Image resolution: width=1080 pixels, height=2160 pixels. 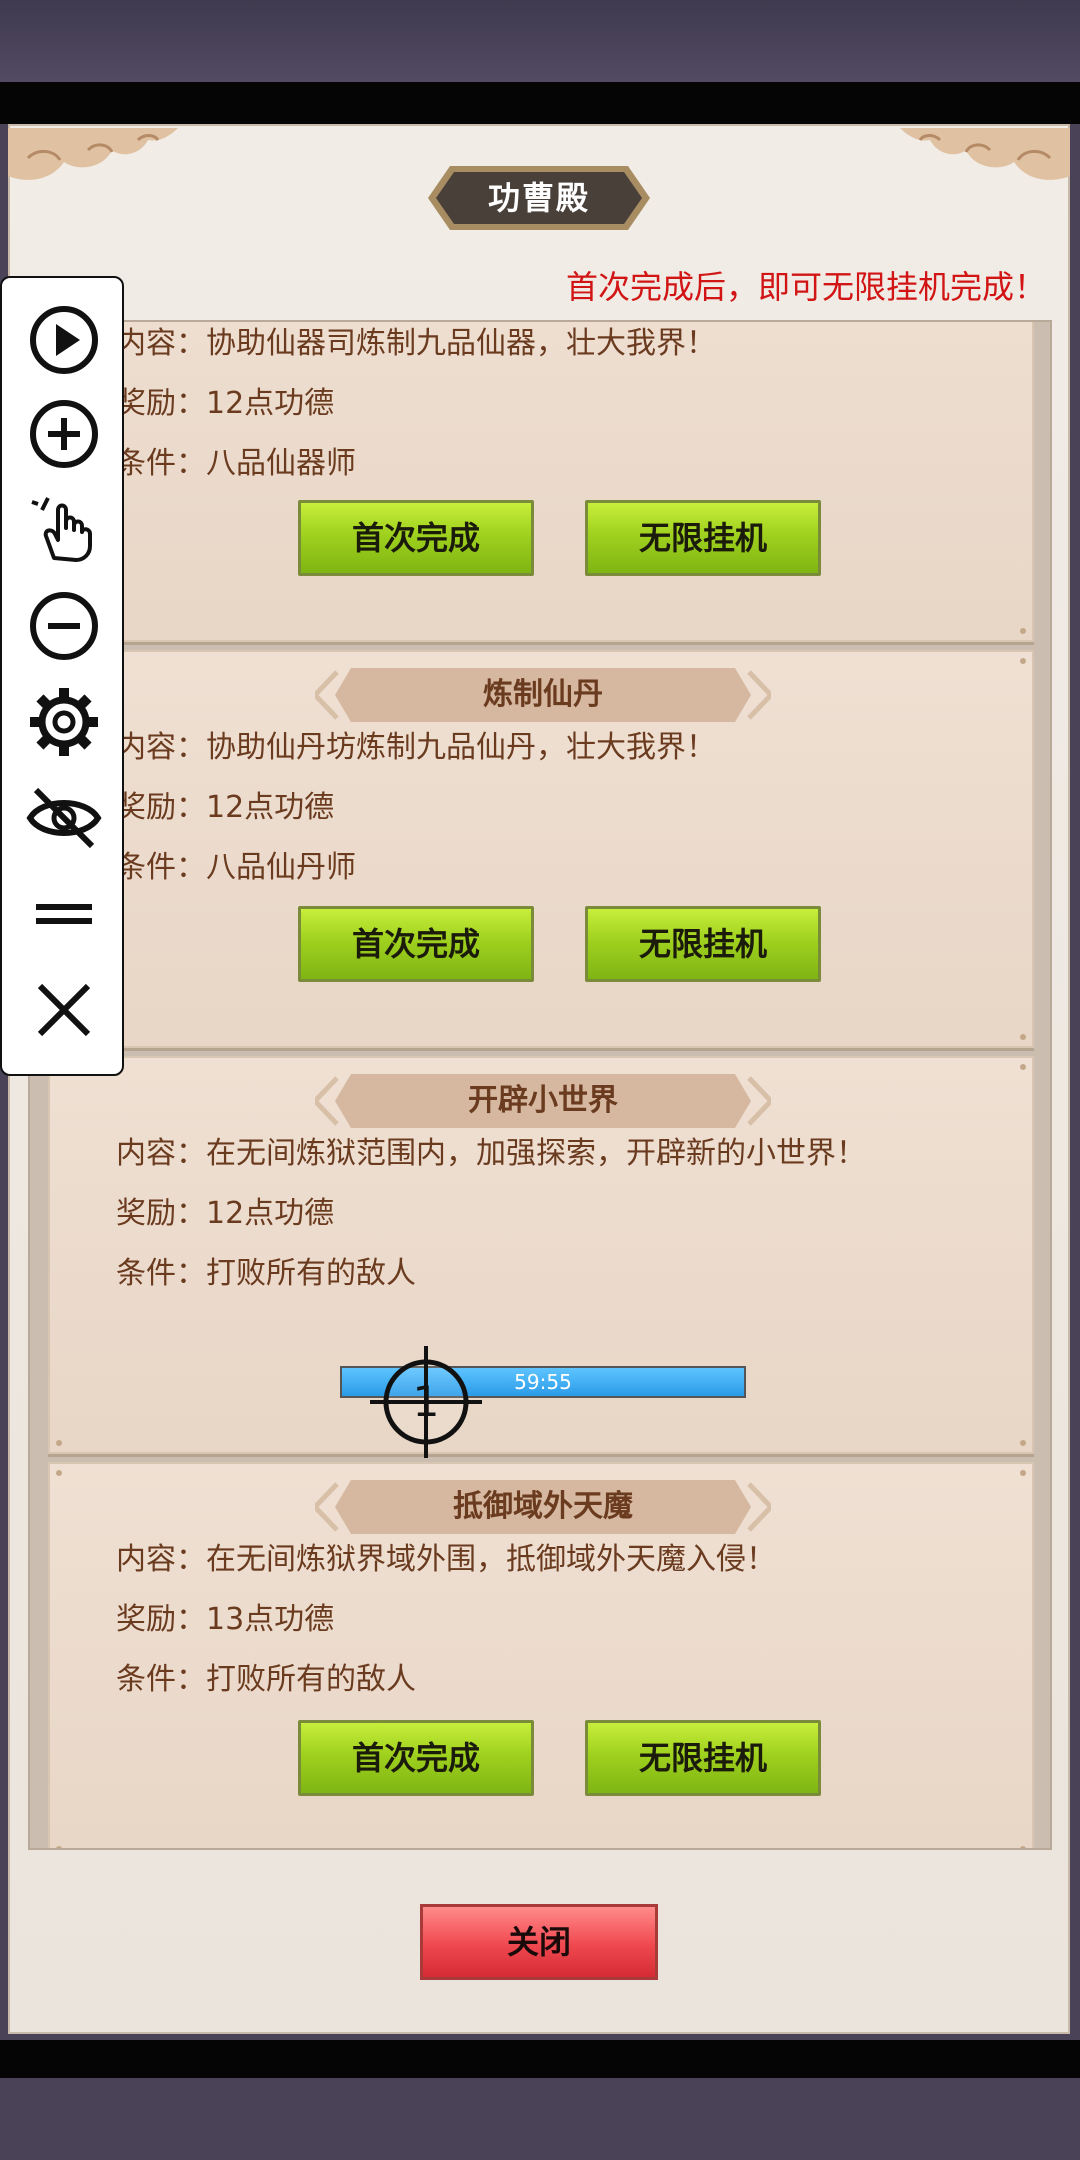 I want to click on card-title: 开辟小世界, so click(x=543, y=1100).